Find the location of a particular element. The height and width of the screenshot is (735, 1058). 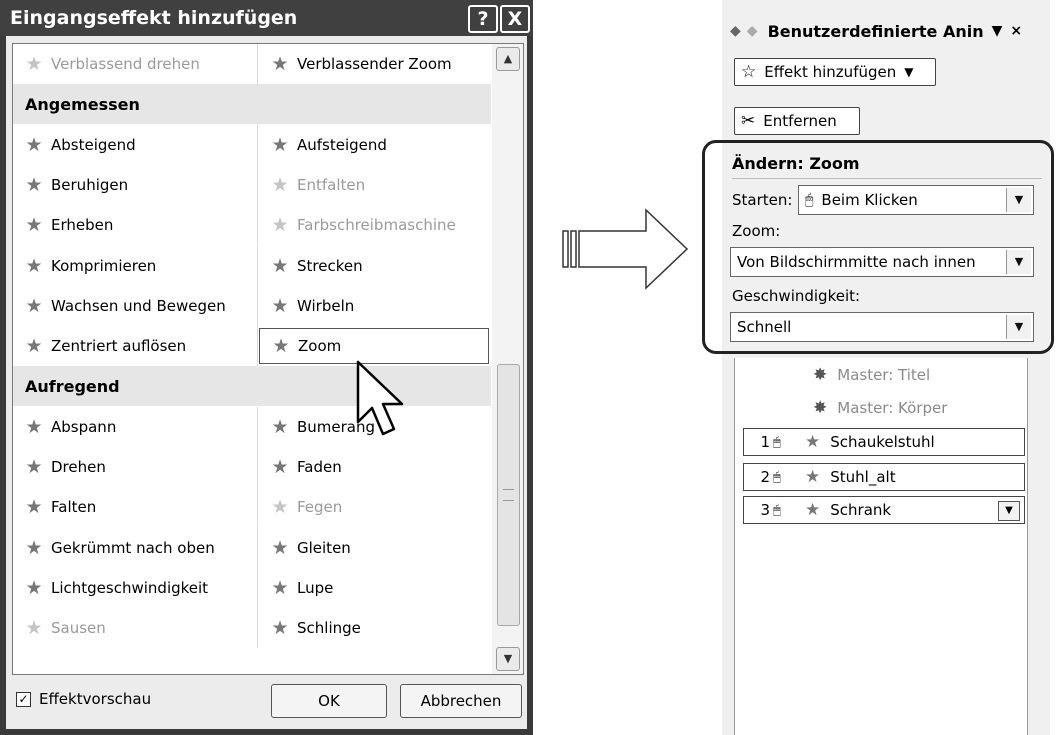

effect-name: Schaukelstuhl is located at coordinates (882, 442).